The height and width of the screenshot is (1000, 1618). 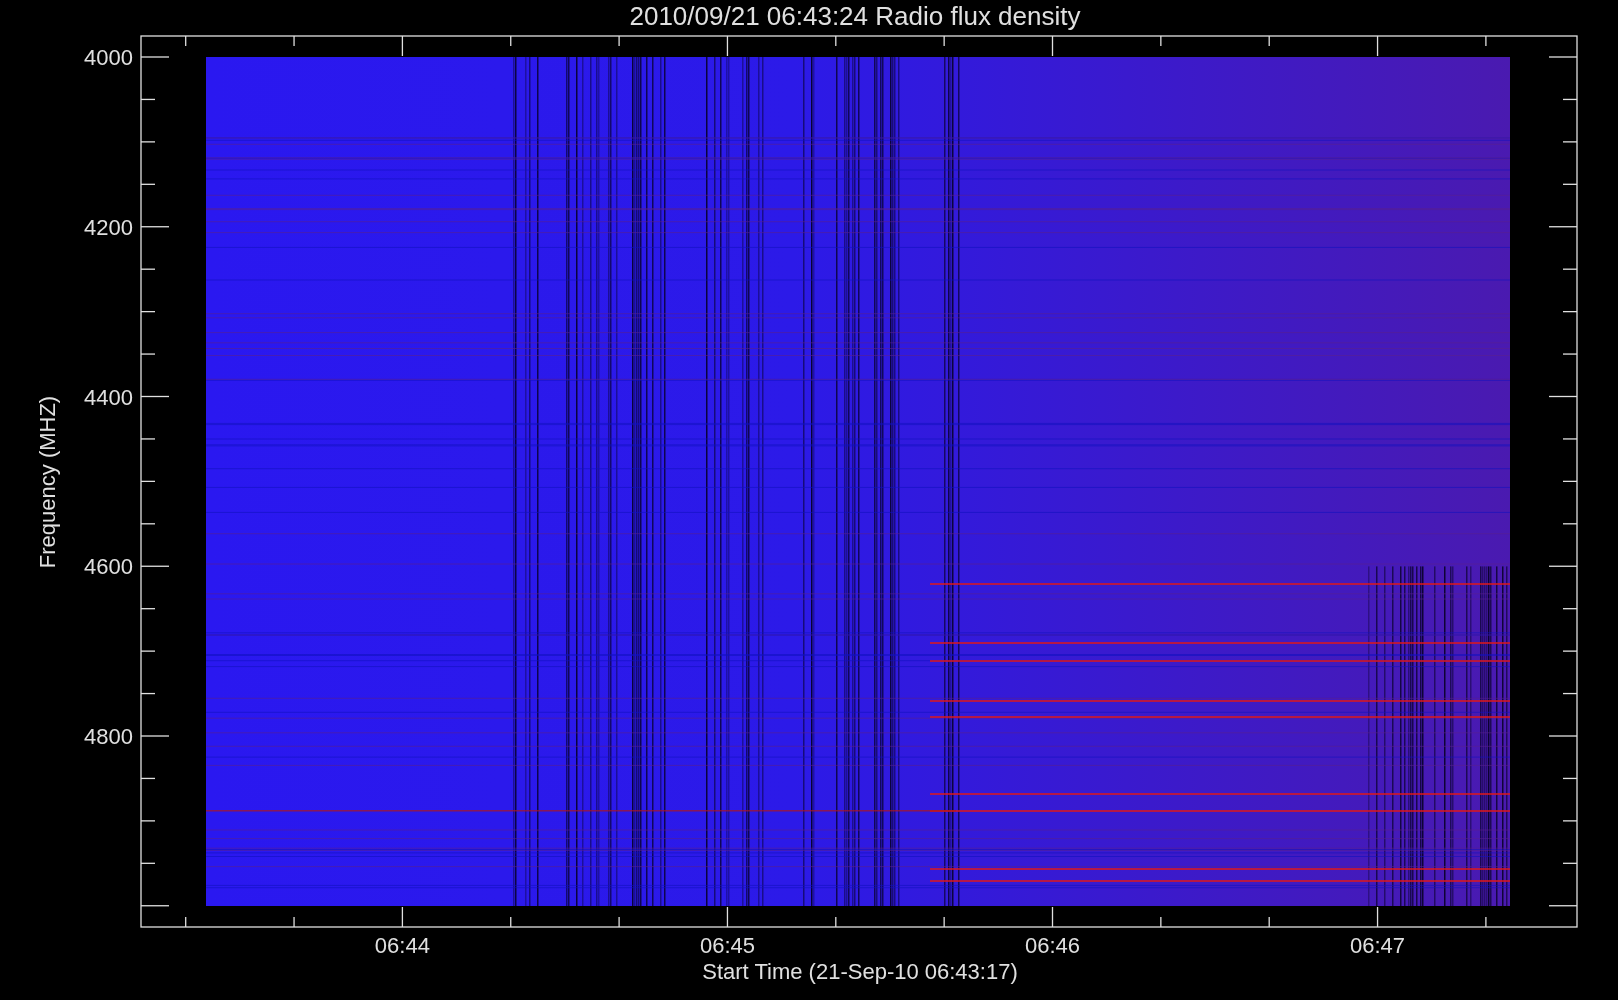 I want to click on plot-title: 2010/09/21 06:43:24 Radio flux density, so click(x=855, y=16).